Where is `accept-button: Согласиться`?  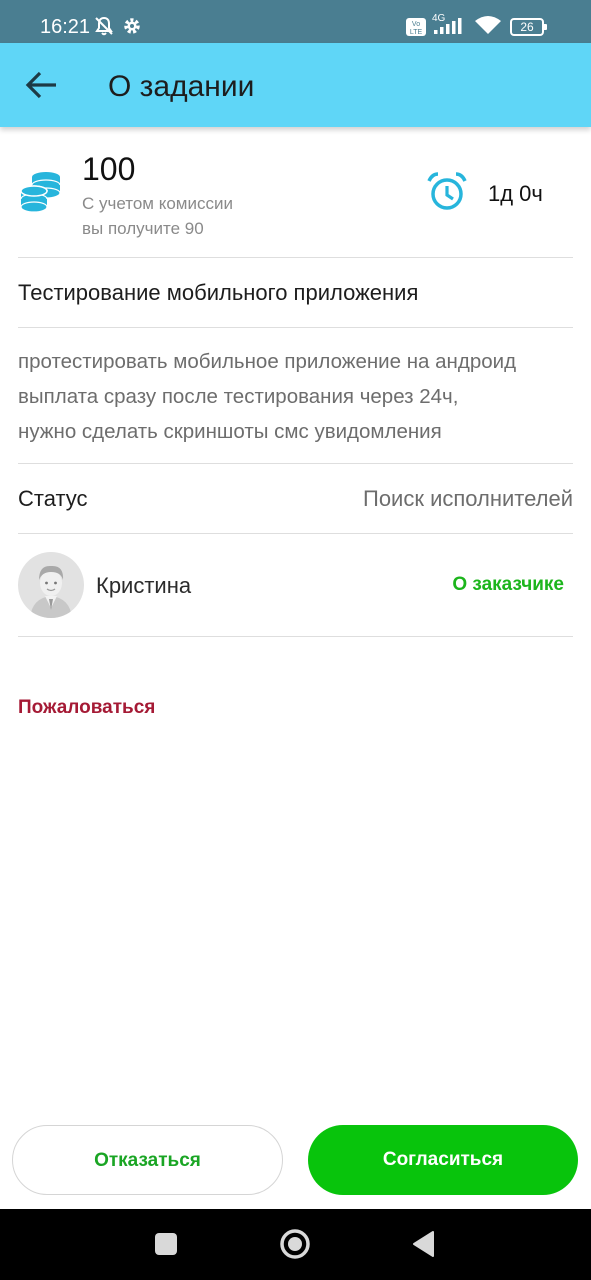
accept-button: Согласиться is located at coordinates (443, 1160).